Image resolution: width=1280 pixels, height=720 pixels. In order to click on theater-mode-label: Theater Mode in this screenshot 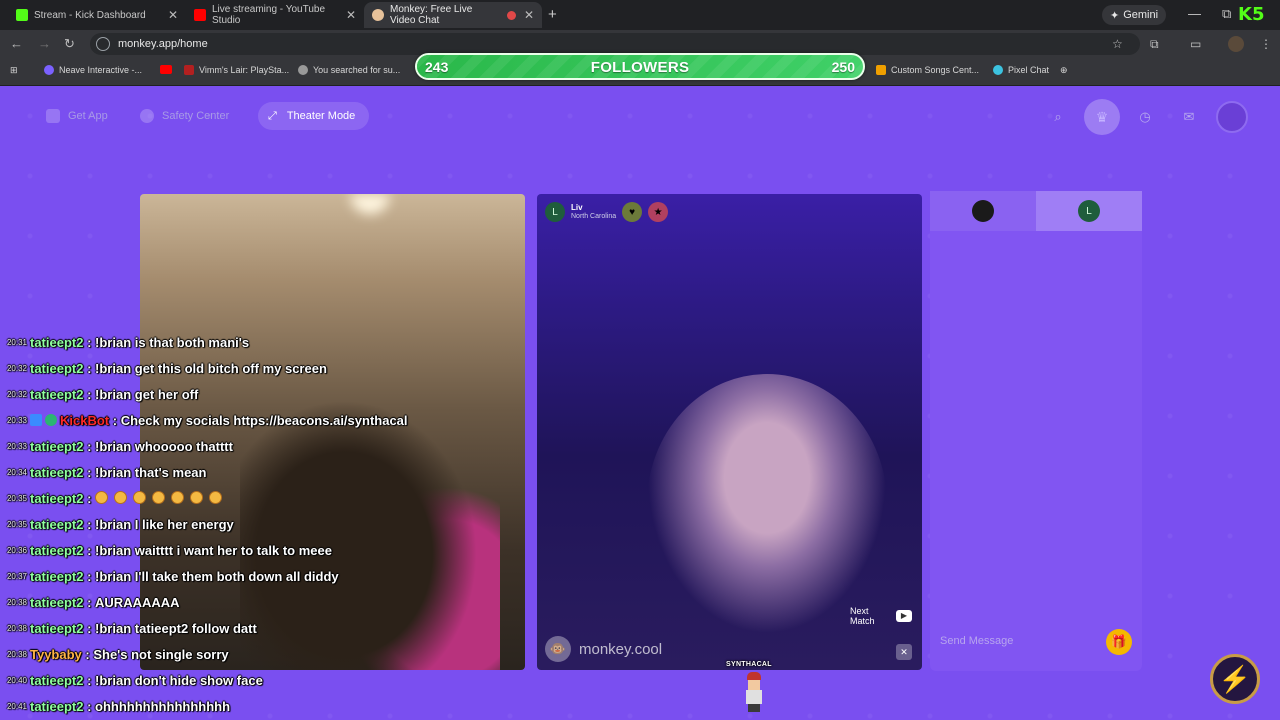, I will do `click(321, 116)`.